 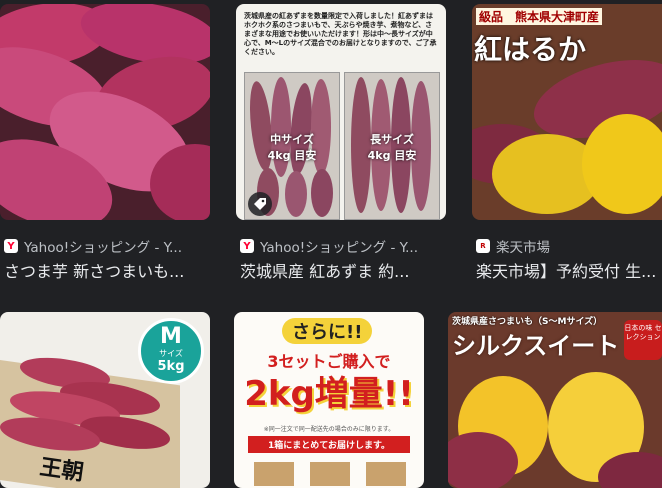 What do you see at coordinates (327, 331) in the screenshot?
I see `promo-line-1: さらに!!` at bounding box center [327, 331].